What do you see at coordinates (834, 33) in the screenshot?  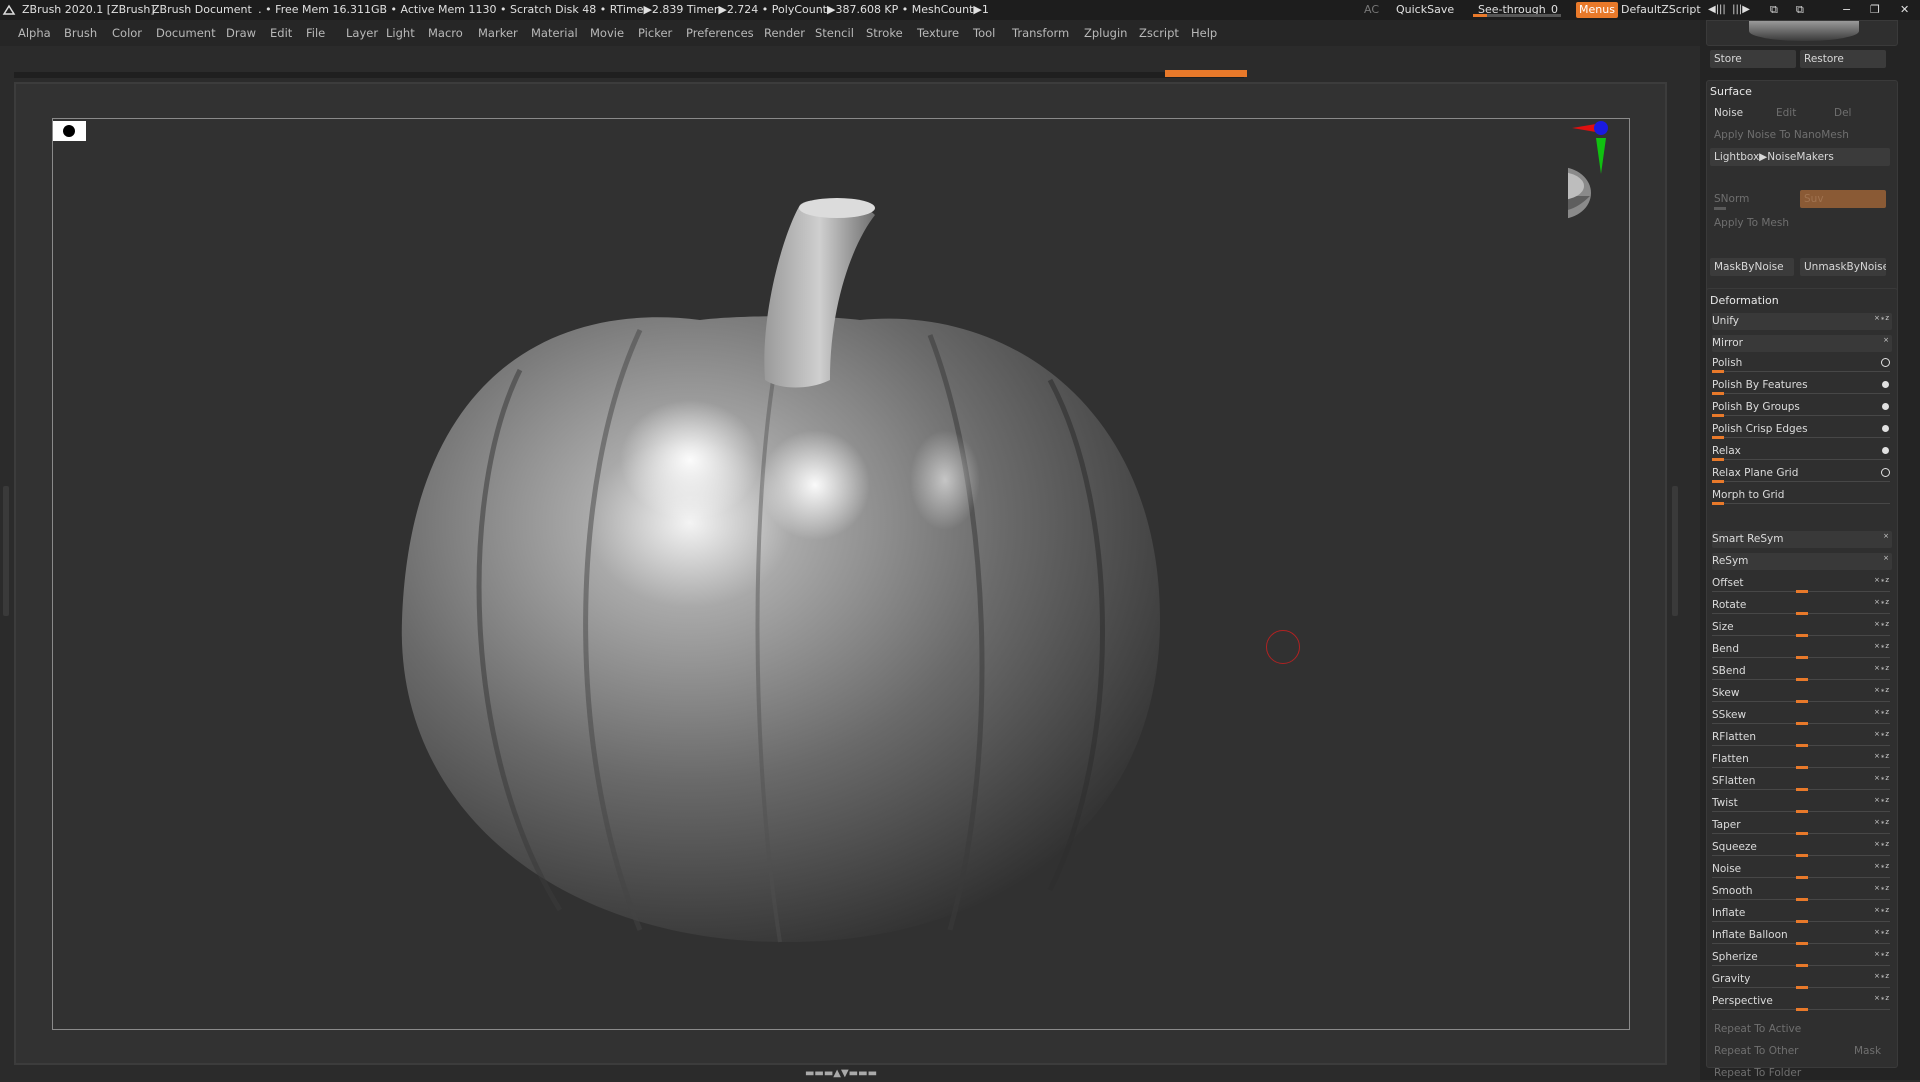 I see `menu-stencil: Stencil` at bounding box center [834, 33].